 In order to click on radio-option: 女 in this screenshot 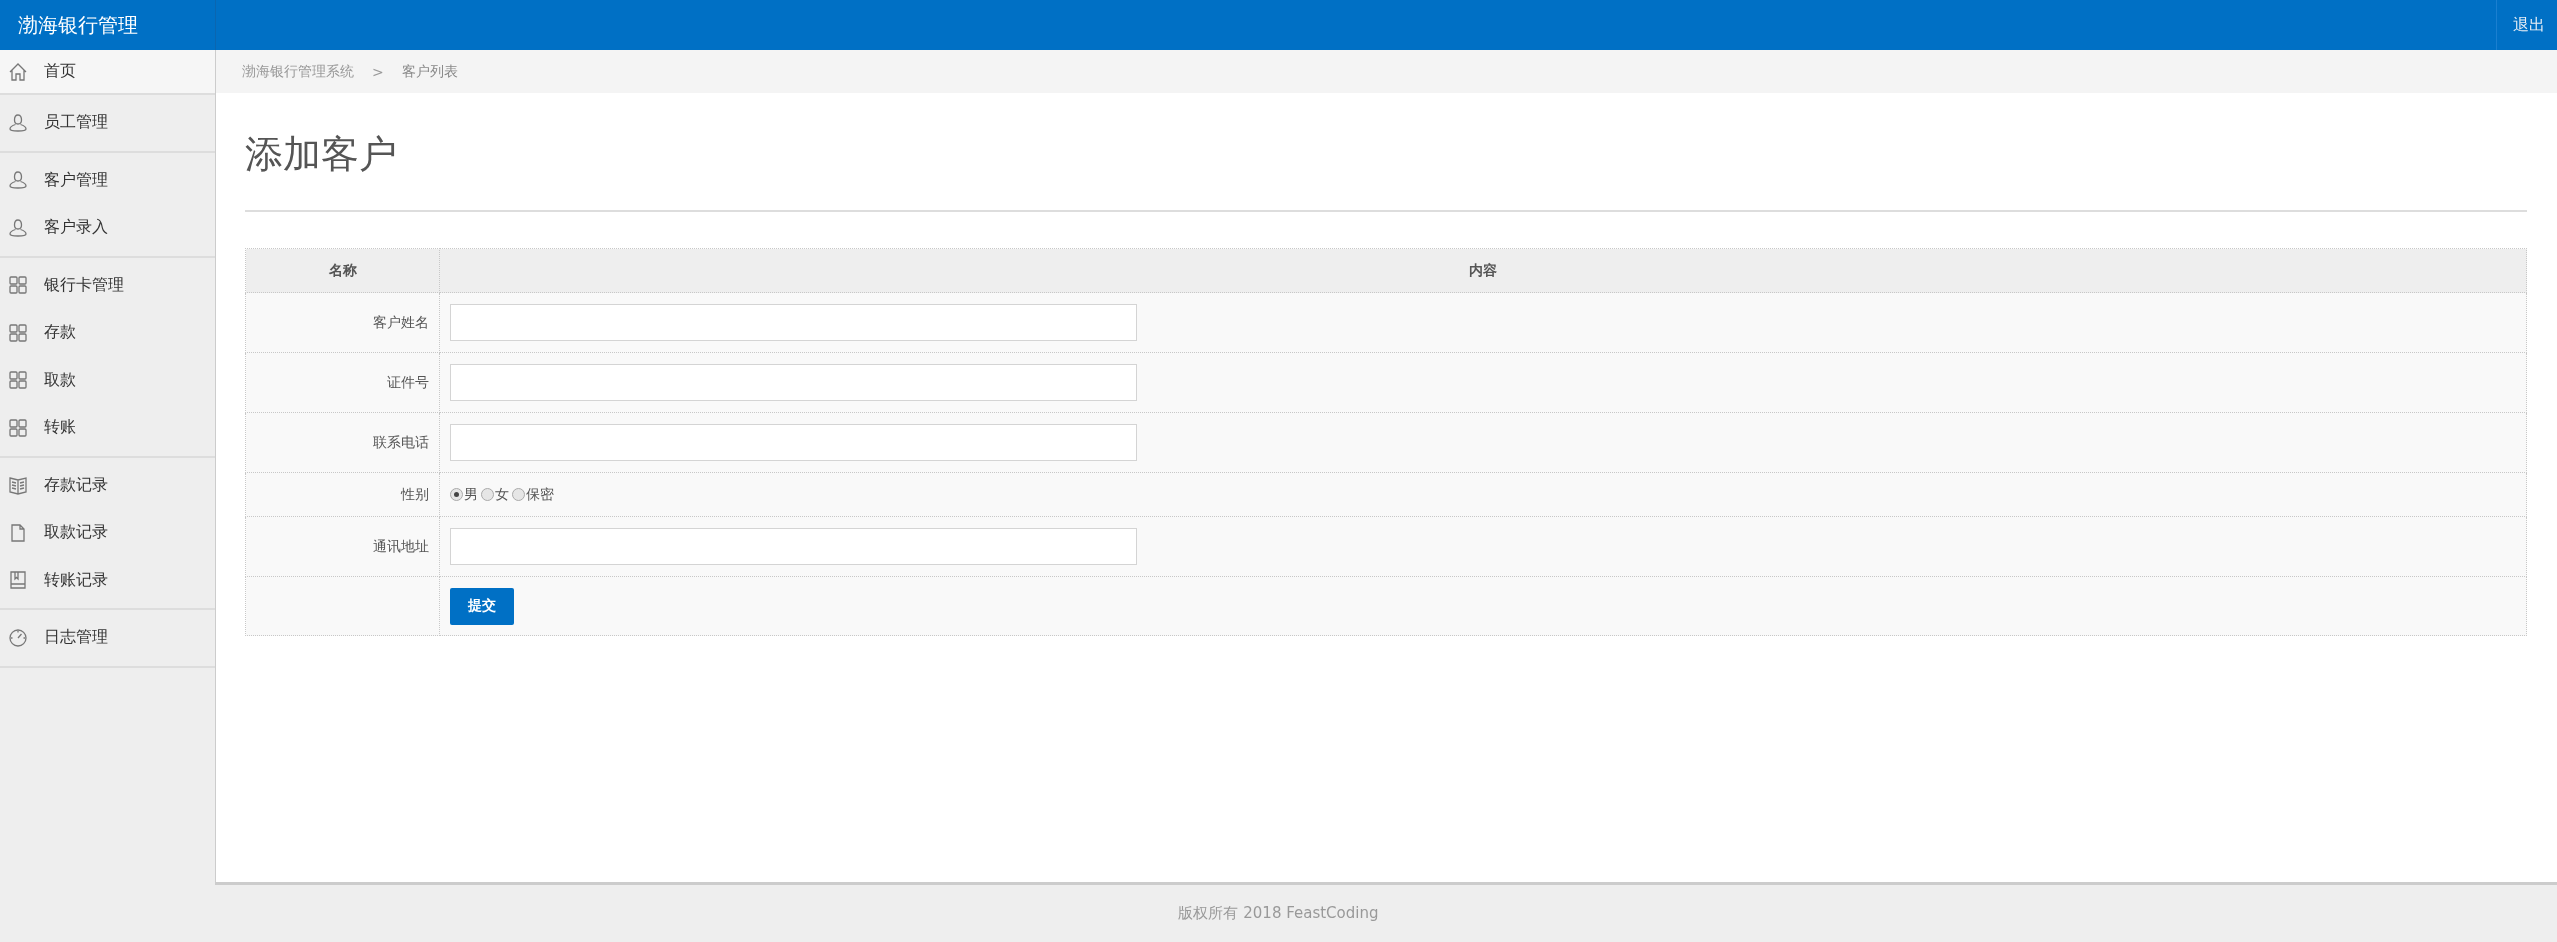, I will do `click(495, 494)`.